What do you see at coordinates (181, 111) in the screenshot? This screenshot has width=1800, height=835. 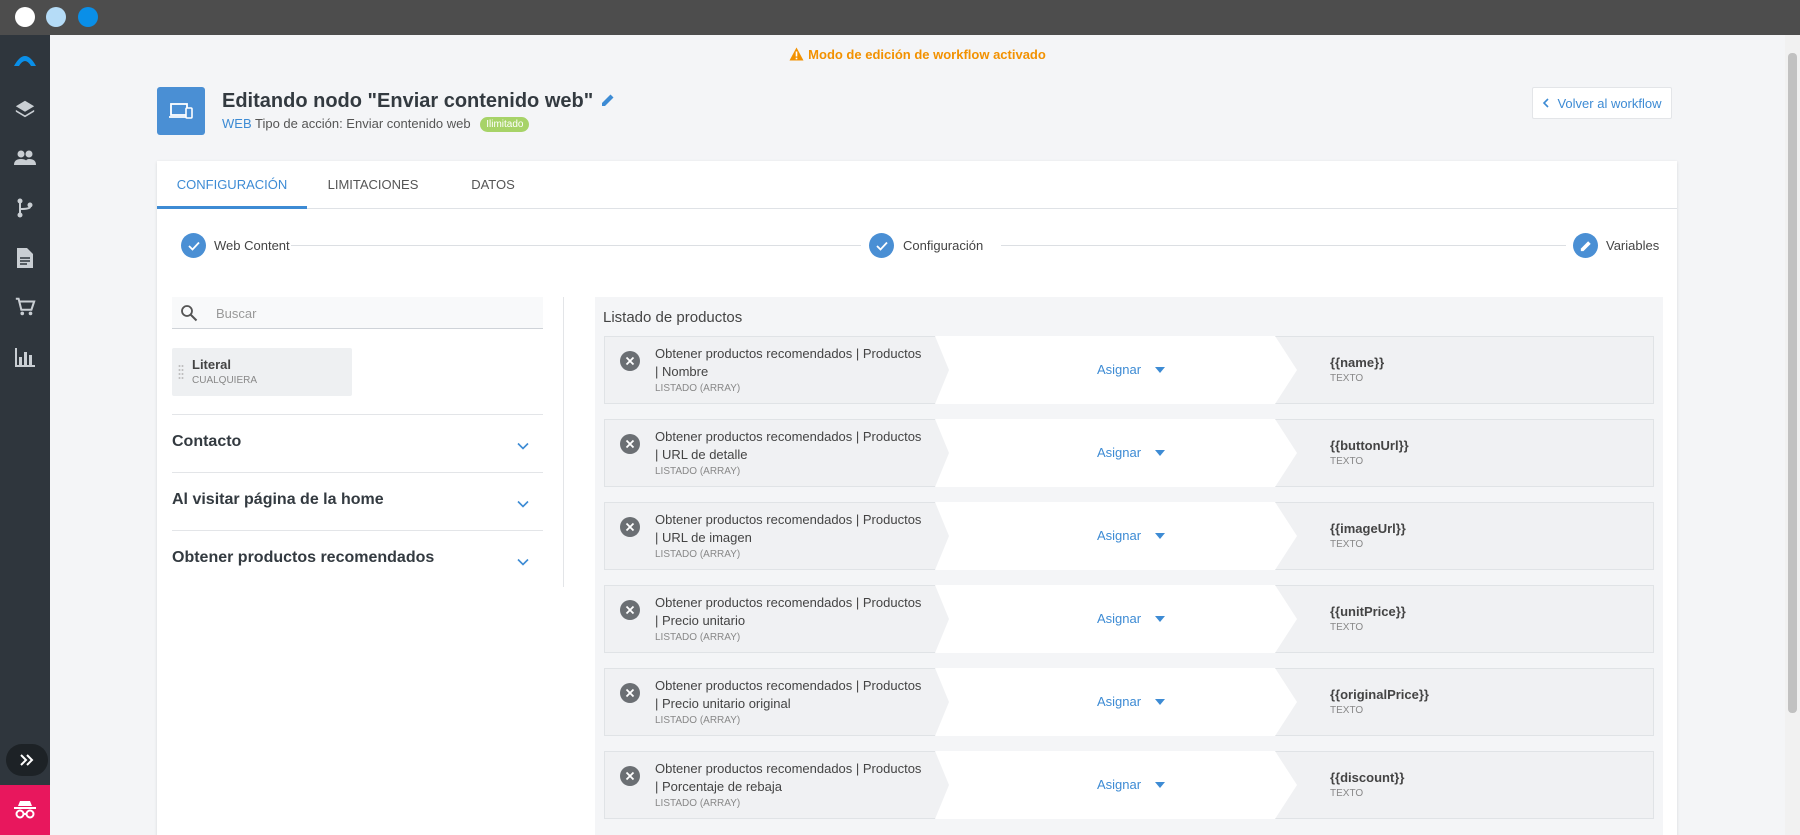 I see `web-content-icon` at bounding box center [181, 111].